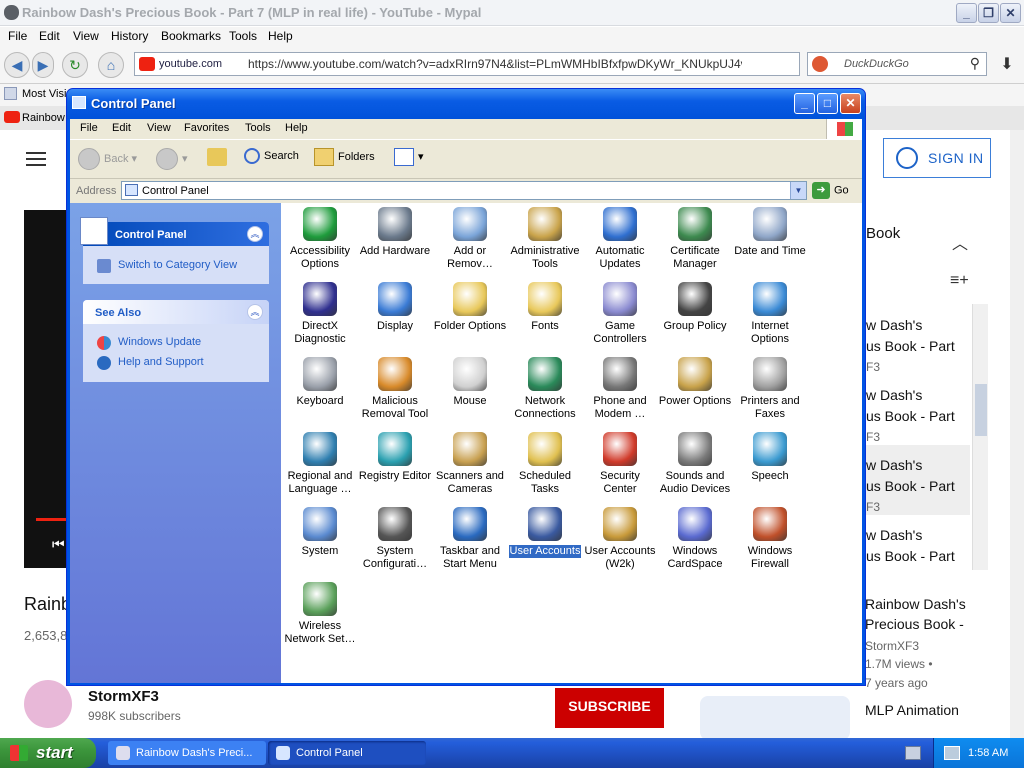  What do you see at coordinates (981, 410) in the screenshot?
I see `scrollbar-thumb` at bounding box center [981, 410].